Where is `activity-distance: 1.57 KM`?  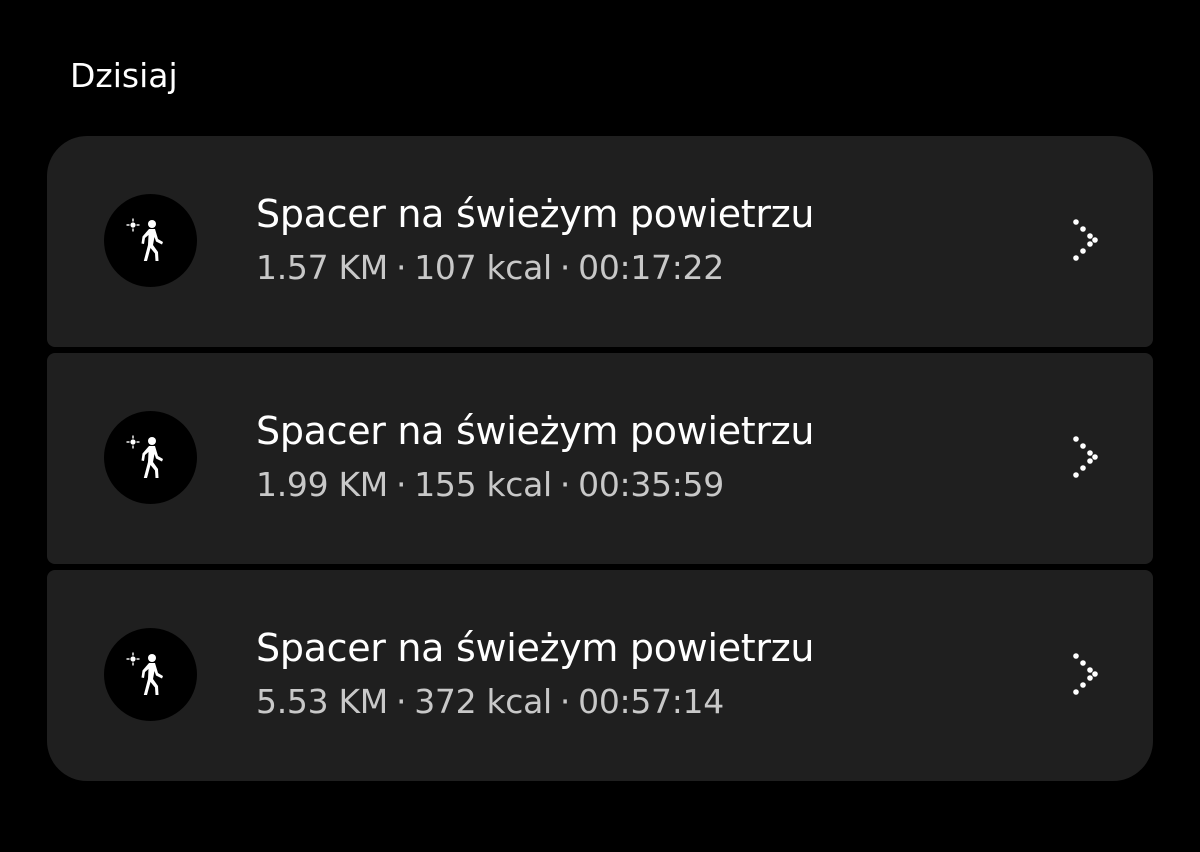 activity-distance: 1.57 KM is located at coordinates (322, 267).